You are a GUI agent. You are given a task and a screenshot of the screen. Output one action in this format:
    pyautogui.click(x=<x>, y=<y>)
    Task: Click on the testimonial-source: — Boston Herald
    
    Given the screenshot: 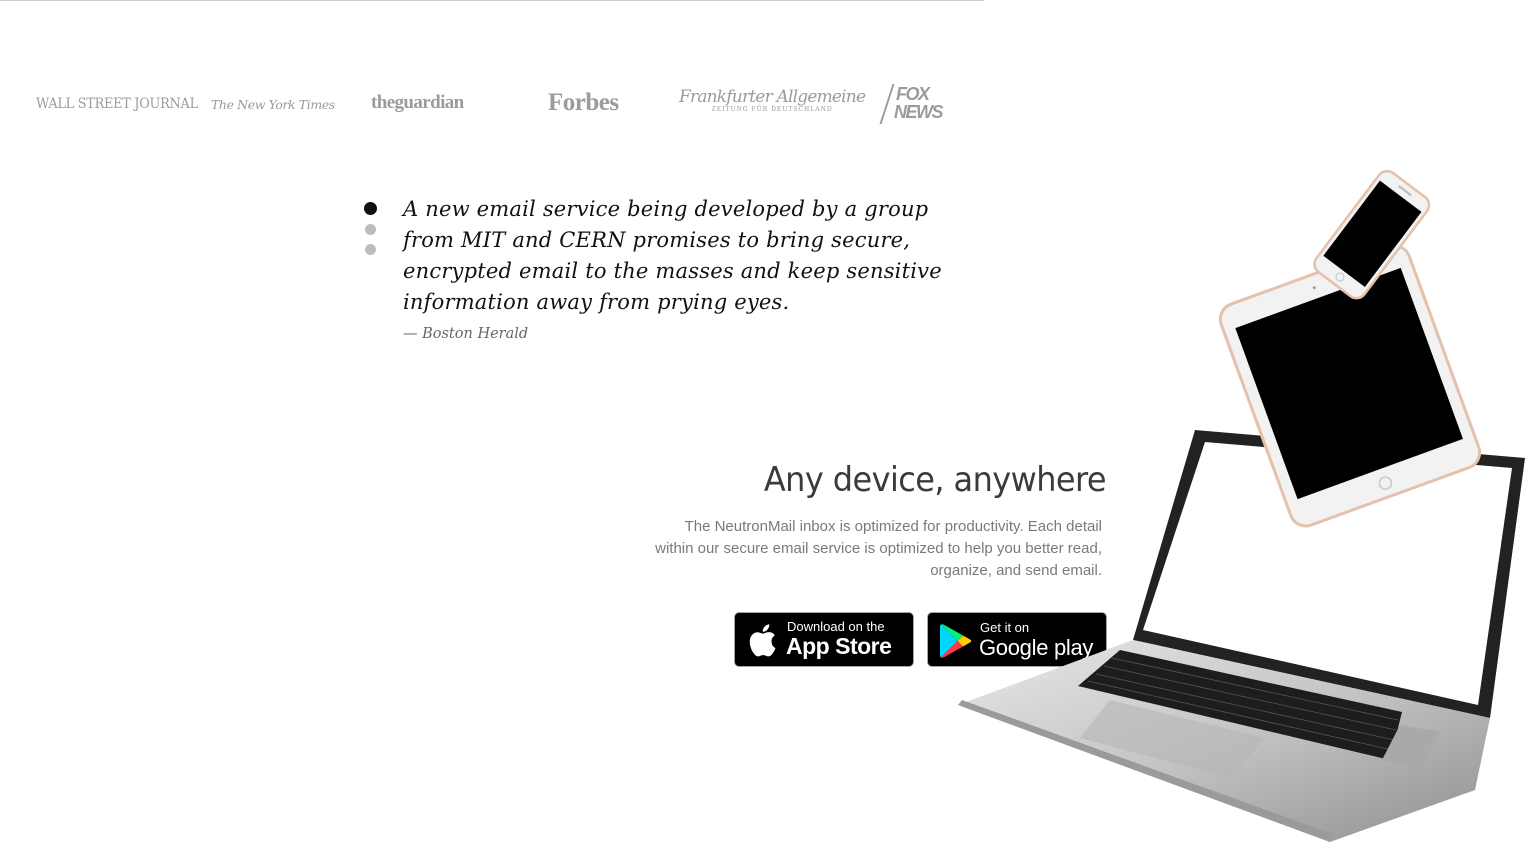 What is the action you would take?
    pyautogui.click(x=466, y=334)
    